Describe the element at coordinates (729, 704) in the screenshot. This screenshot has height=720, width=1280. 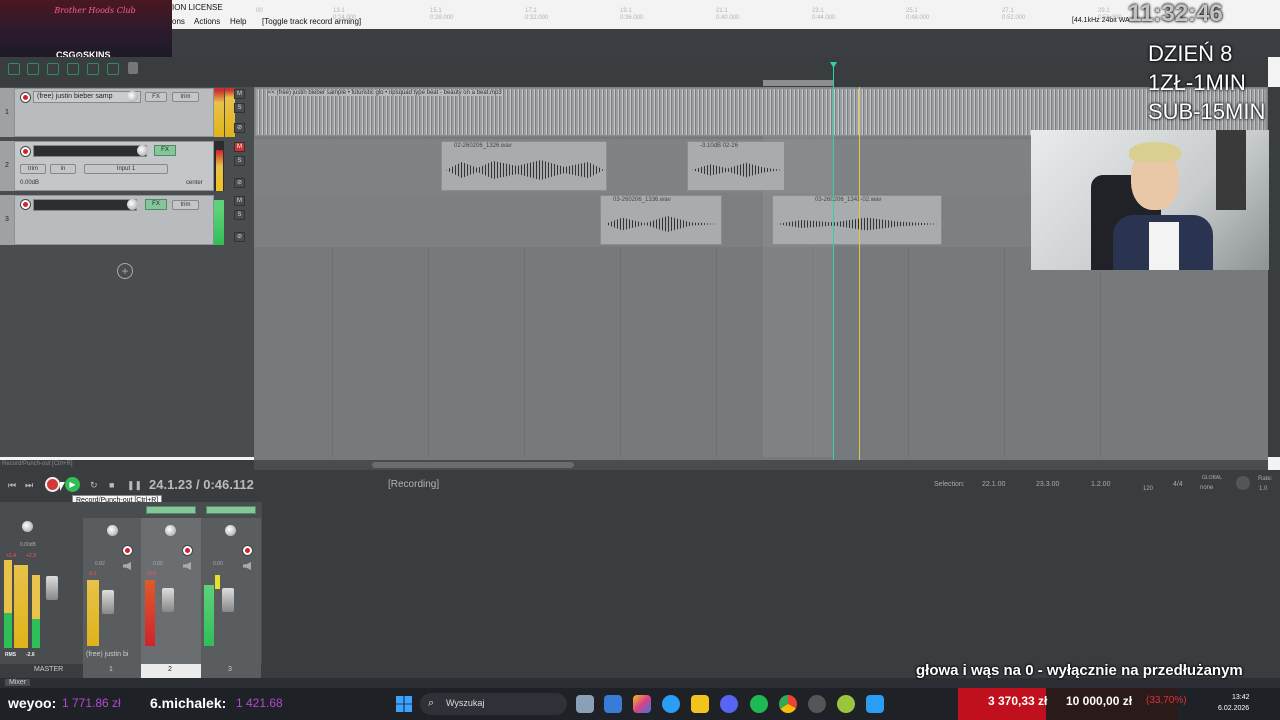
I see `discord-icon` at that location.